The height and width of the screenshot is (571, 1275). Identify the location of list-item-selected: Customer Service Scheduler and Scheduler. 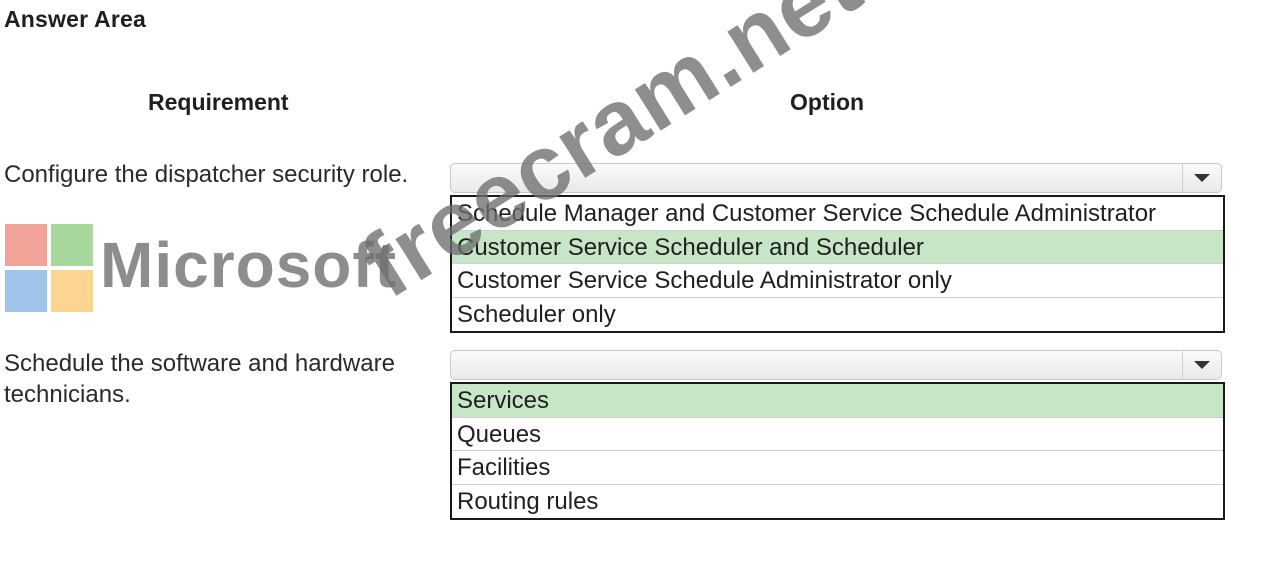
(837, 247).